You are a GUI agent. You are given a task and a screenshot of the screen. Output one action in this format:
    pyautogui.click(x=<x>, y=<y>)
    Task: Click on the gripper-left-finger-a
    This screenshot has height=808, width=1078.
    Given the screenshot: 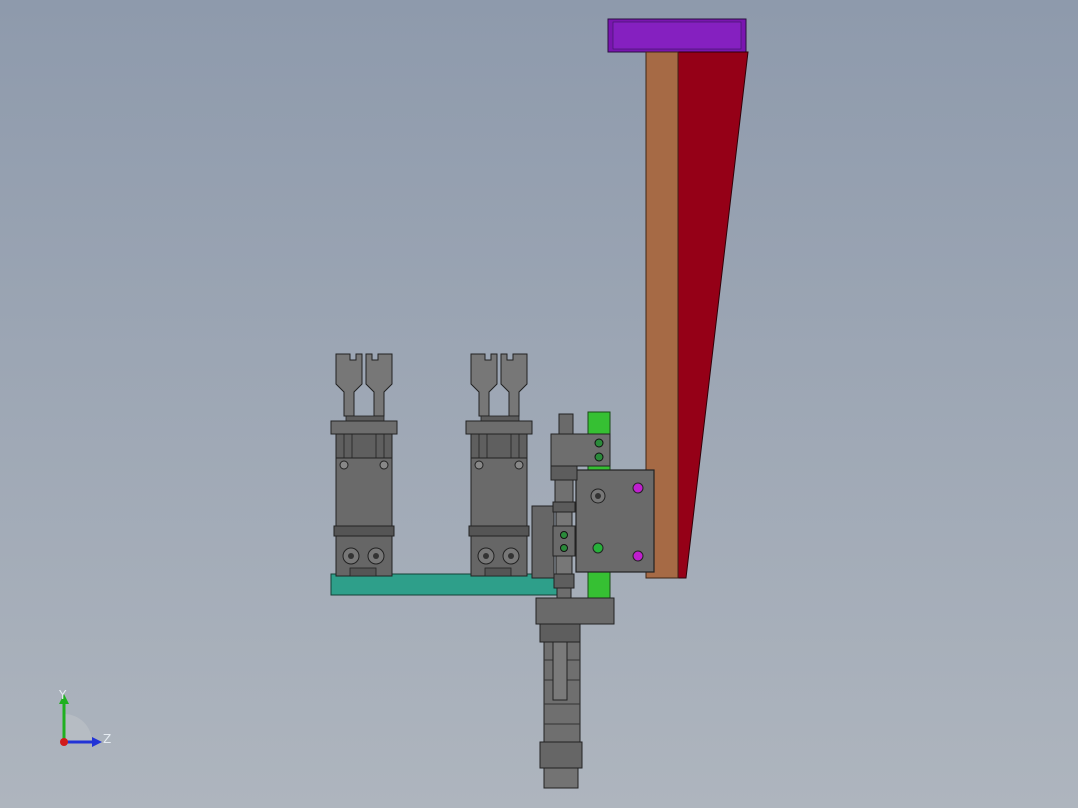 What is the action you would take?
    pyautogui.click(x=349, y=385)
    